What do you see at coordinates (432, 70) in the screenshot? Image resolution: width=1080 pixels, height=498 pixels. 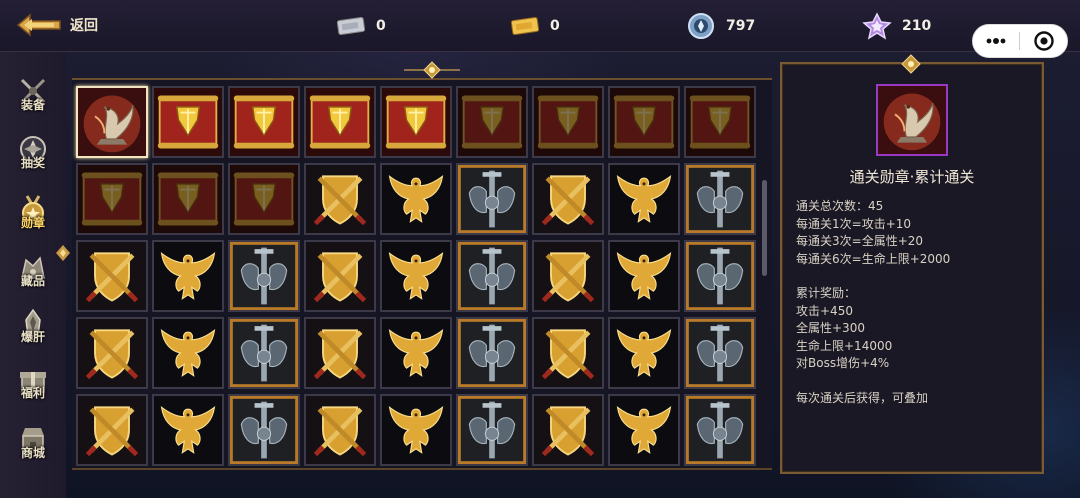 I see `ornament-icon` at bounding box center [432, 70].